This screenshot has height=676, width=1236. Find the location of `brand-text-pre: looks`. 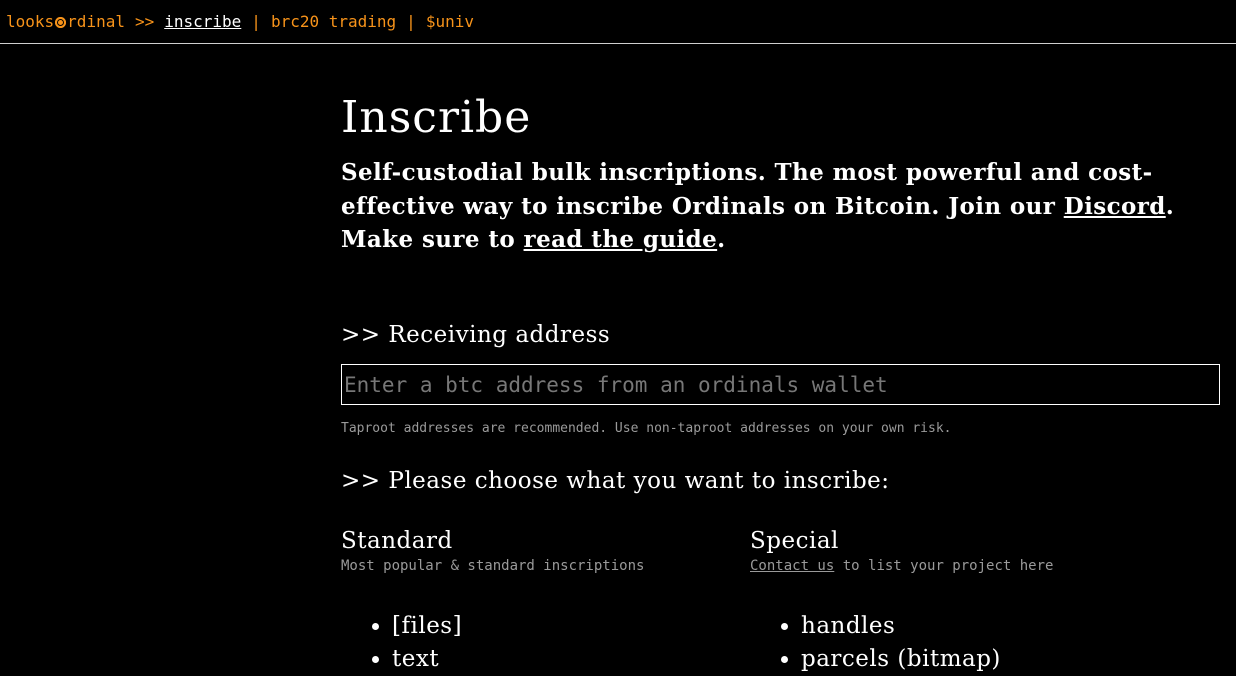

brand-text-pre: looks is located at coordinates (30, 21).